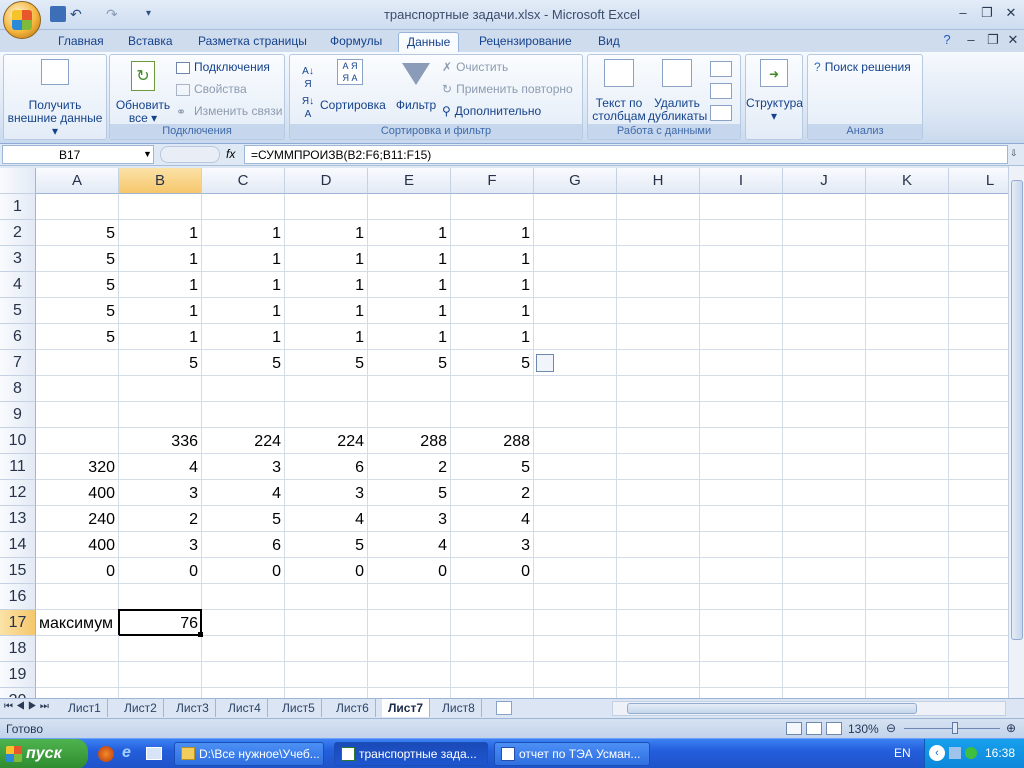 This screenshot has height=768, width=1024. What do you see at coordinates (326, 441) in the screenshot?
I see `cell-d10: 224` at bounding box center [326, 441].